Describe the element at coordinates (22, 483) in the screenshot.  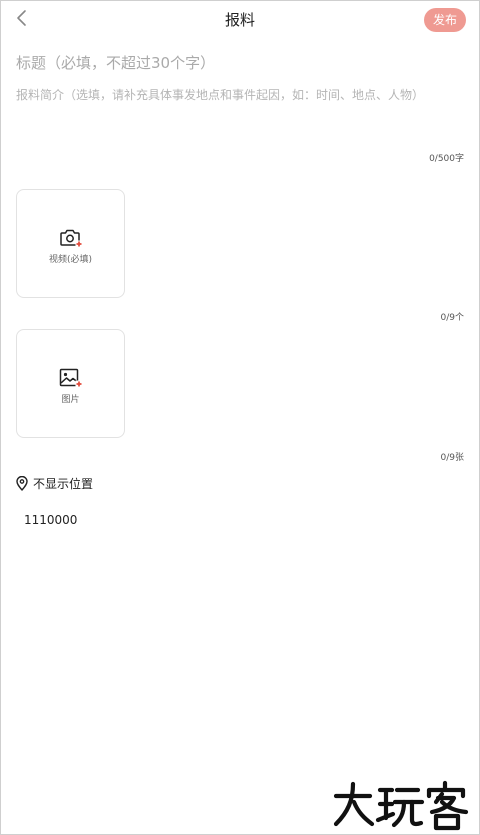
I see `location-pin-icon` at that location.